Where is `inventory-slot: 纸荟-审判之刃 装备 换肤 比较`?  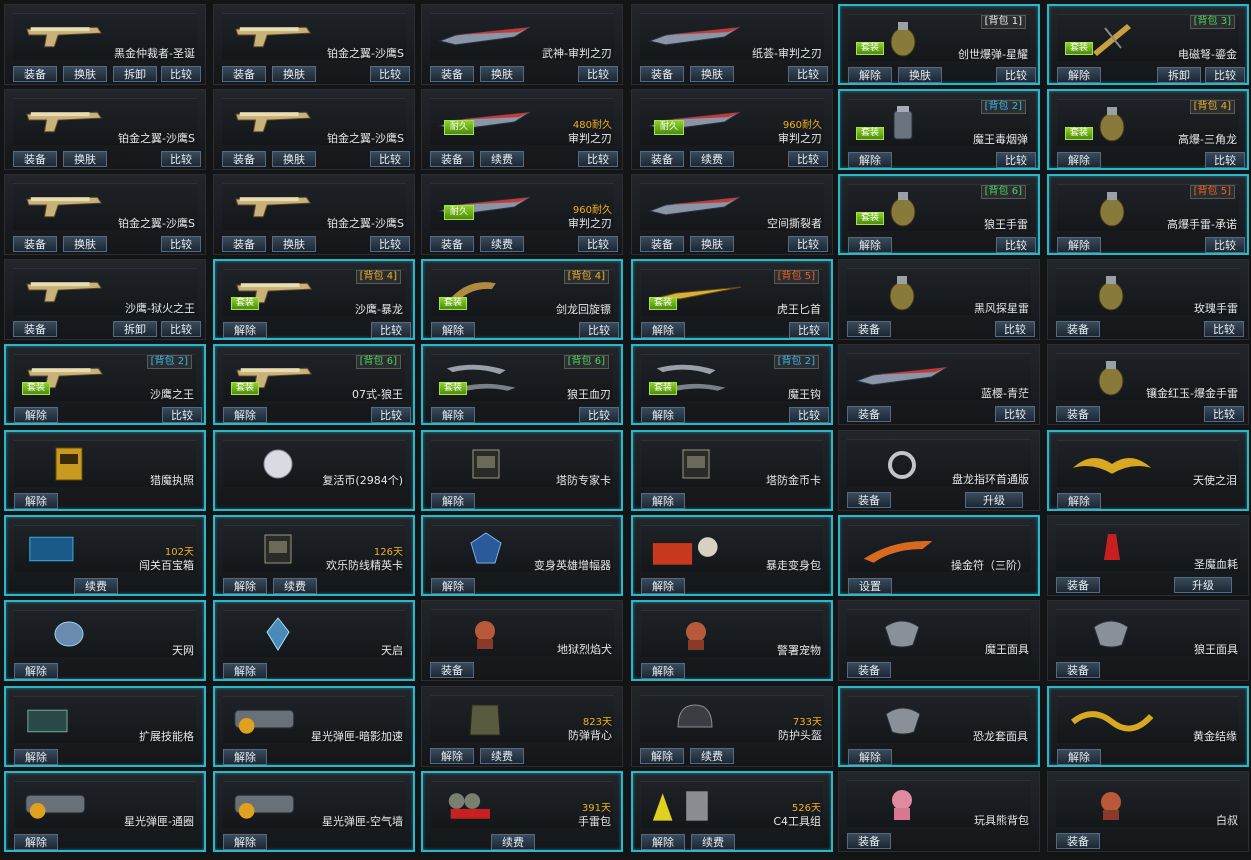 inventory-slot: 纸荟-审判之刃 装备 换肤 比较 is located at coordinates (732, 44).